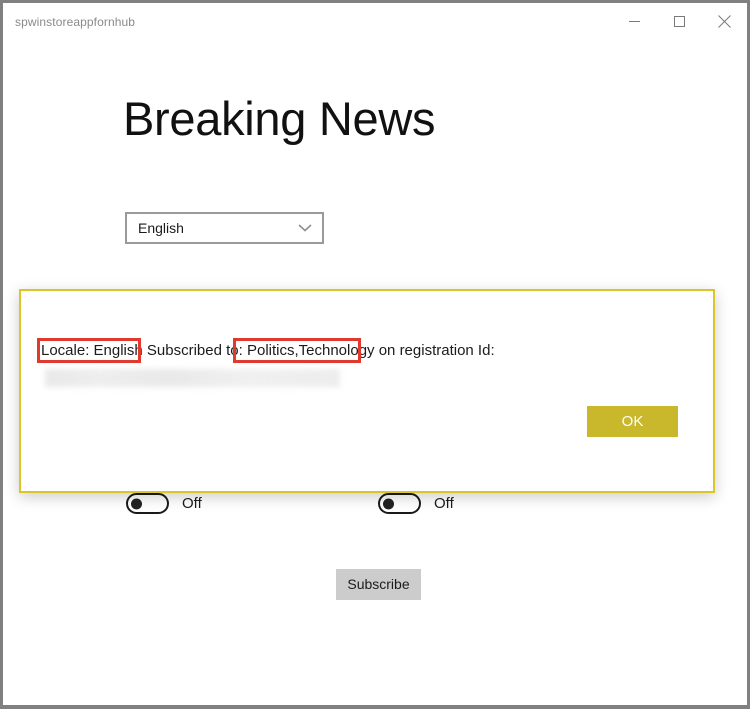 This screenshot has height=709, width=750. I want to click on dialog-ok-button: OK, so click(632, 421).